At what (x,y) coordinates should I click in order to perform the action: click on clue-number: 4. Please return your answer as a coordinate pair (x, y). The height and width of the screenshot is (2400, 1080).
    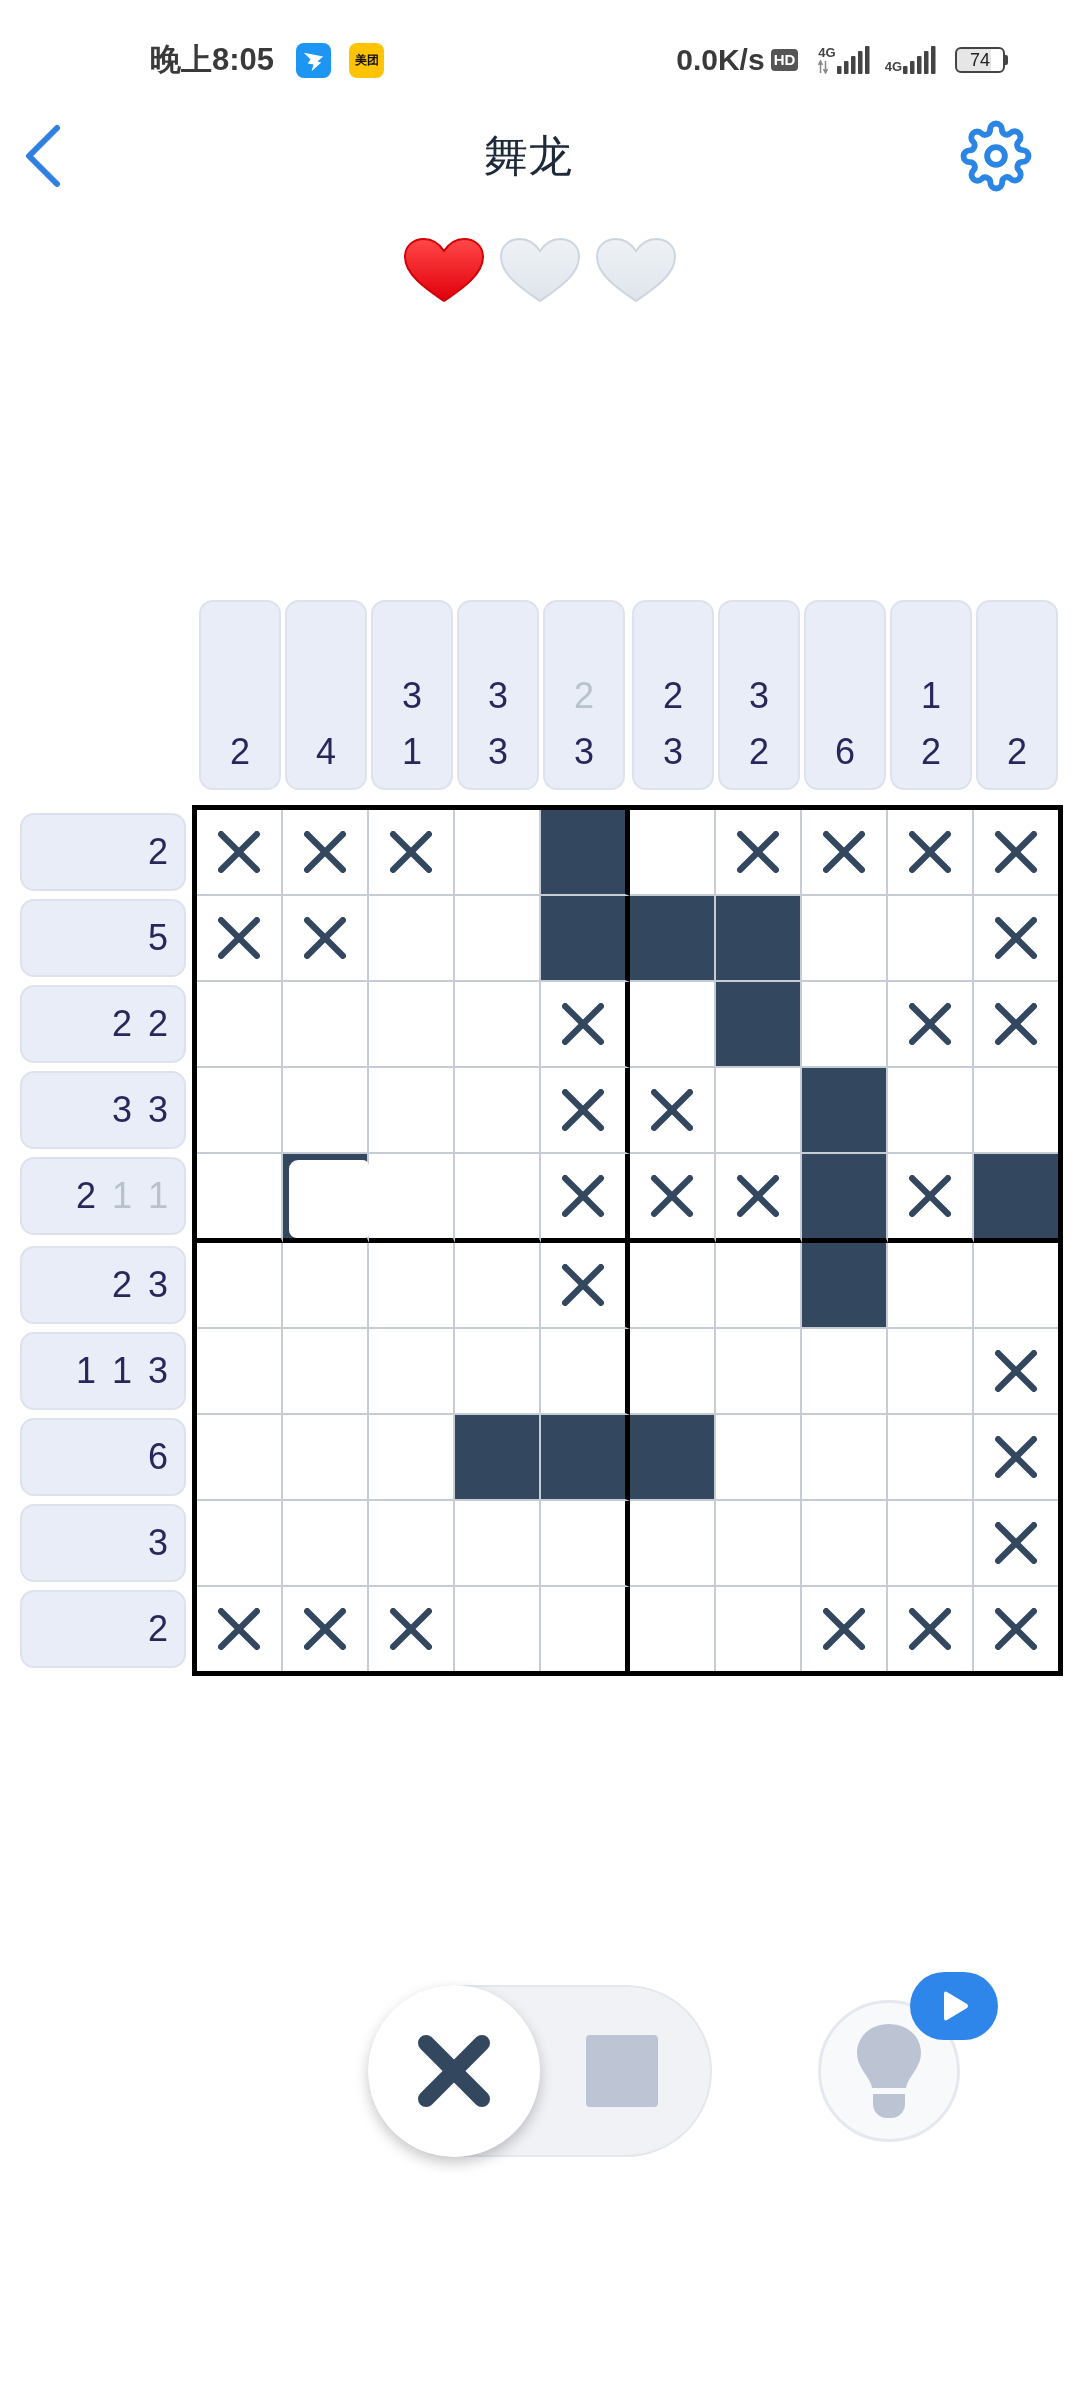
    Looking at the image, I should click on (326, 752).